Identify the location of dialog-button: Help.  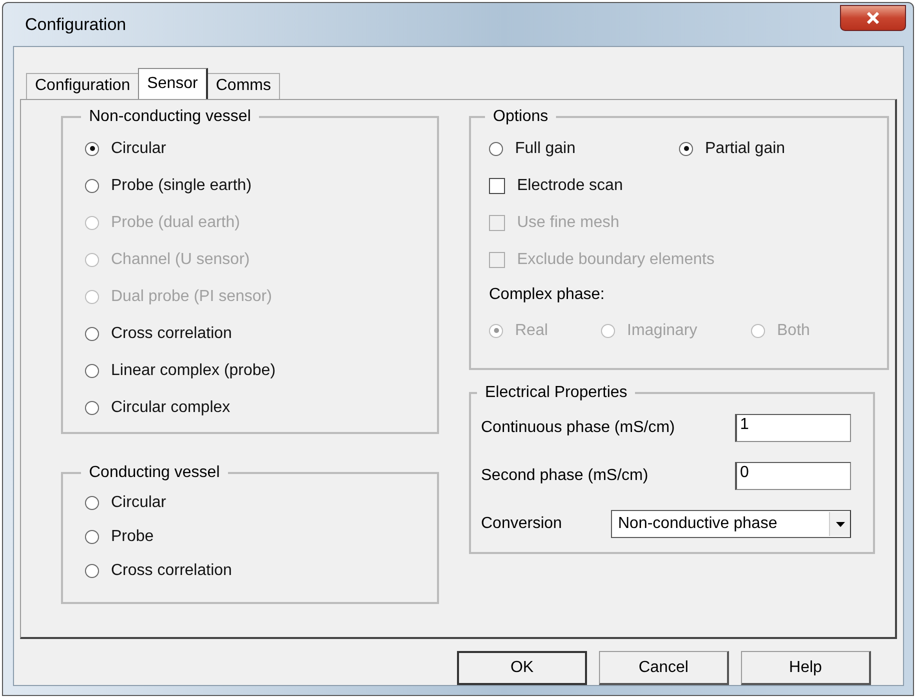
(806, 668).